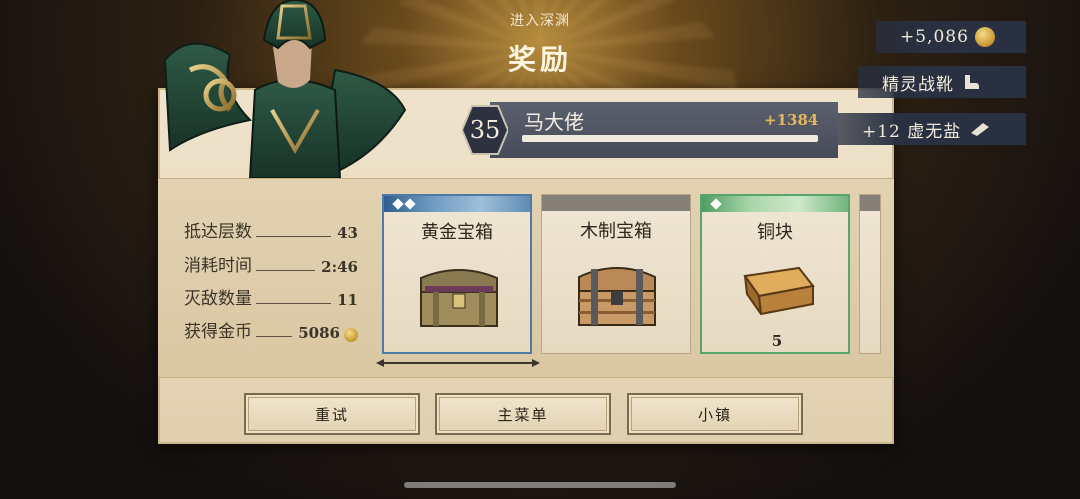 The height and width of the screenshot is (499, 1080). What do you see at coordinates (347, 300) in the screenshot?
I see `stat-value: 11` at bounding box center [347, 300].